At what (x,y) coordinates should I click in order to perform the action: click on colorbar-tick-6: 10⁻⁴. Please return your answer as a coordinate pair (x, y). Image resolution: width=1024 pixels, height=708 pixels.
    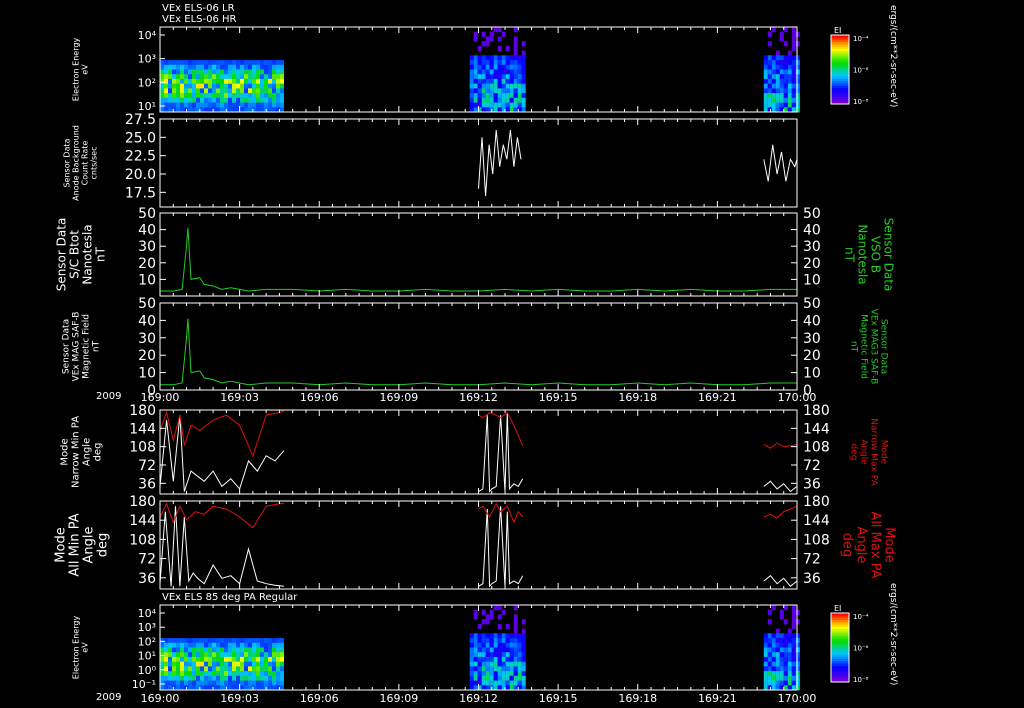
    Looking at the image, I should click on (861, 617).